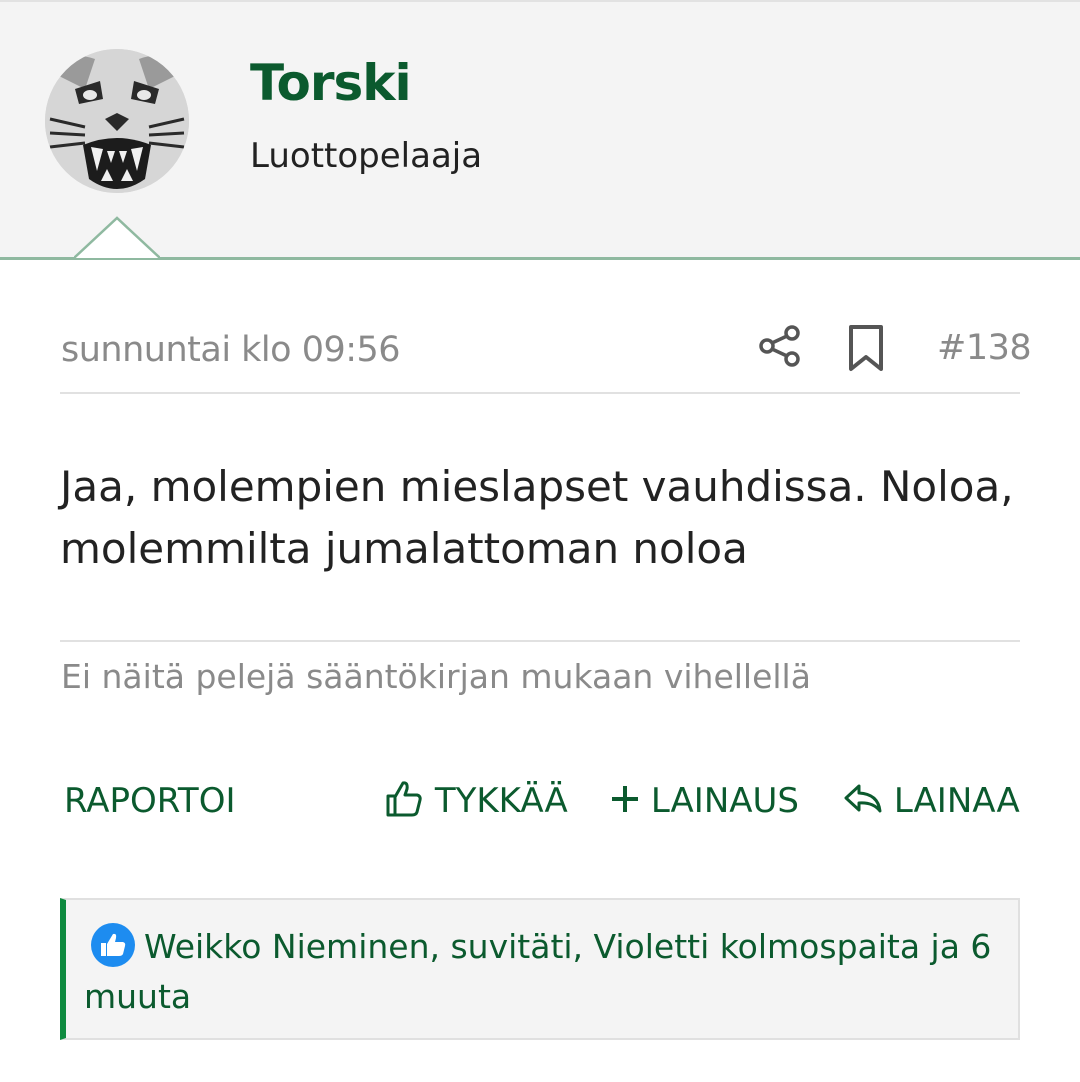 This screenshot has width=1080, height=1082. What do you see at coordinates (956, 801) in the screenshot?
I see `quote-reply-label: LAINAA` at bounding box center [956, 801].